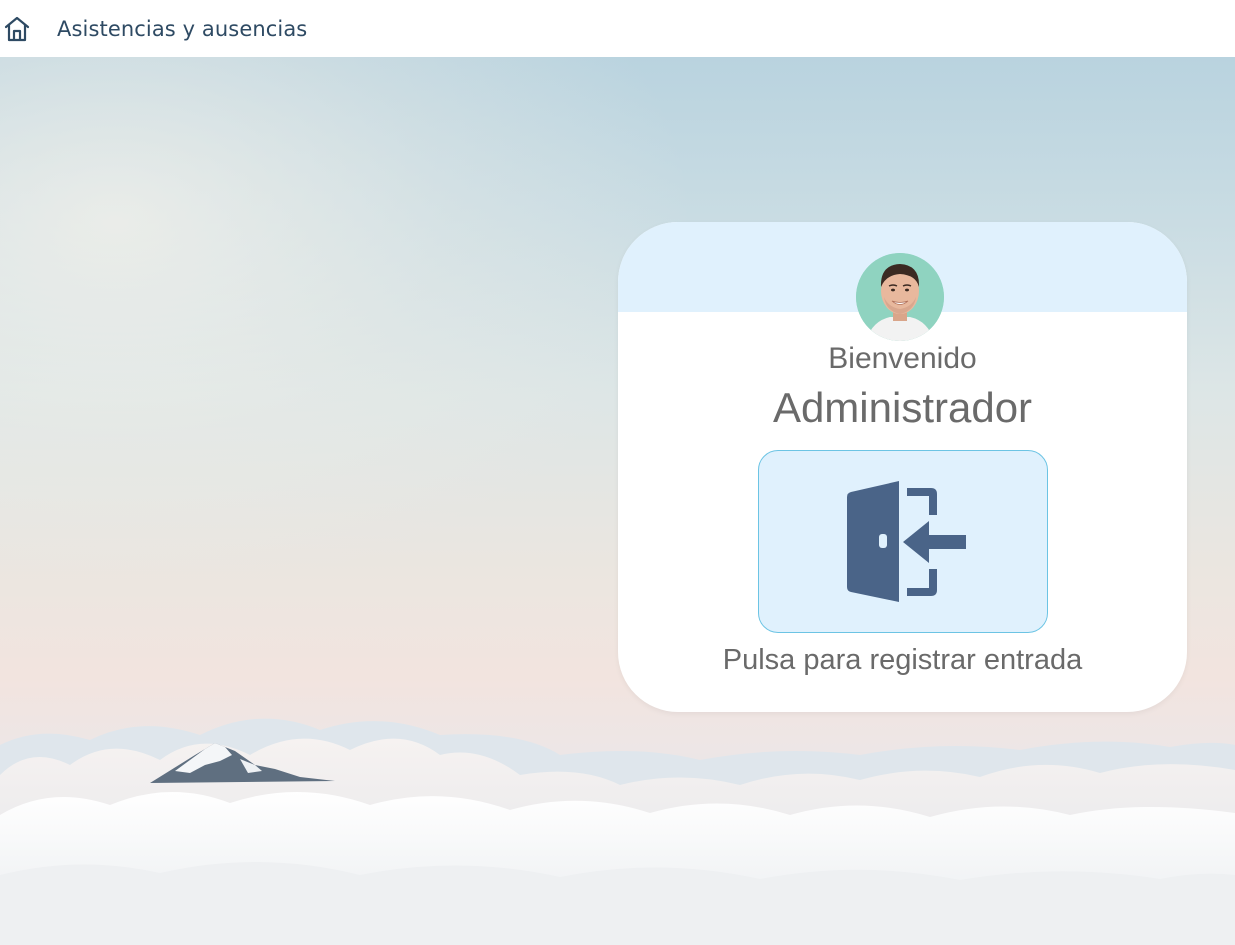 The width and height of the screenshot is (1235, 945). What do you see at coordinates (182, 28) in the screenshot?
I see `page-title: Asistencias y ausencias` at bounding box center [182, 28].